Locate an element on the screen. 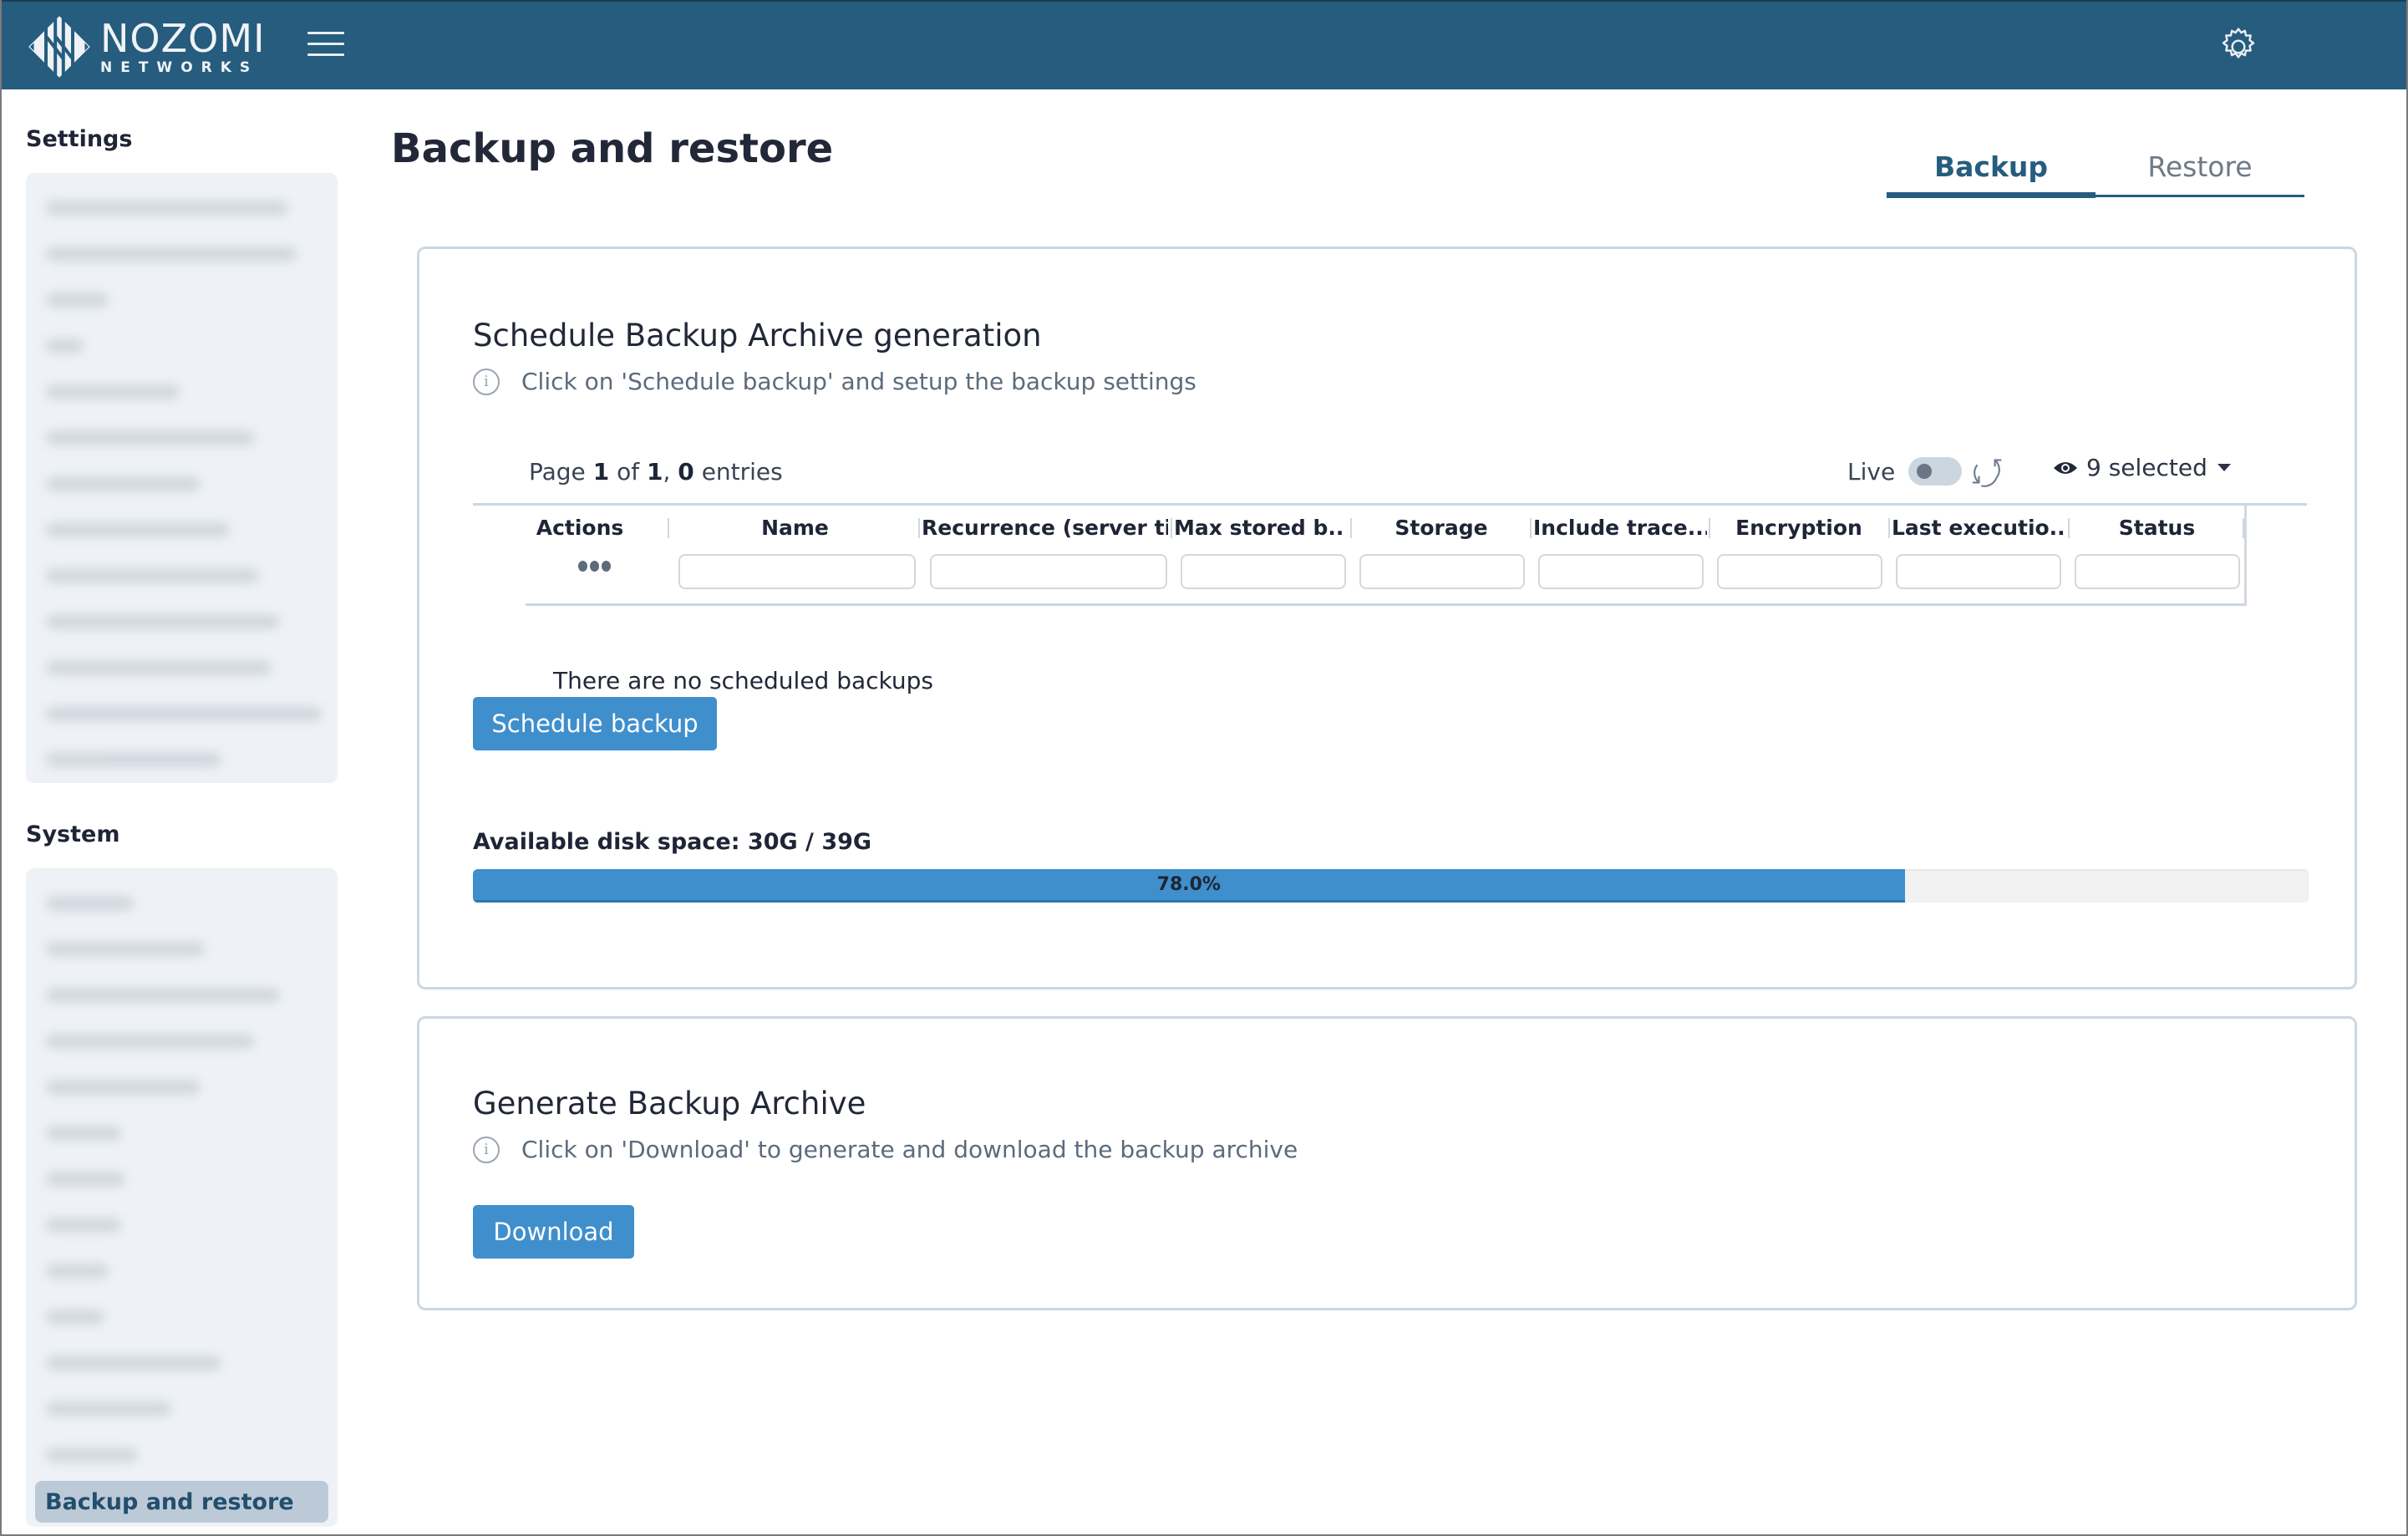 This screenshot has width=2408, height=1536. column-header-encryption: Encryption is located at coordinates (1799, 531).